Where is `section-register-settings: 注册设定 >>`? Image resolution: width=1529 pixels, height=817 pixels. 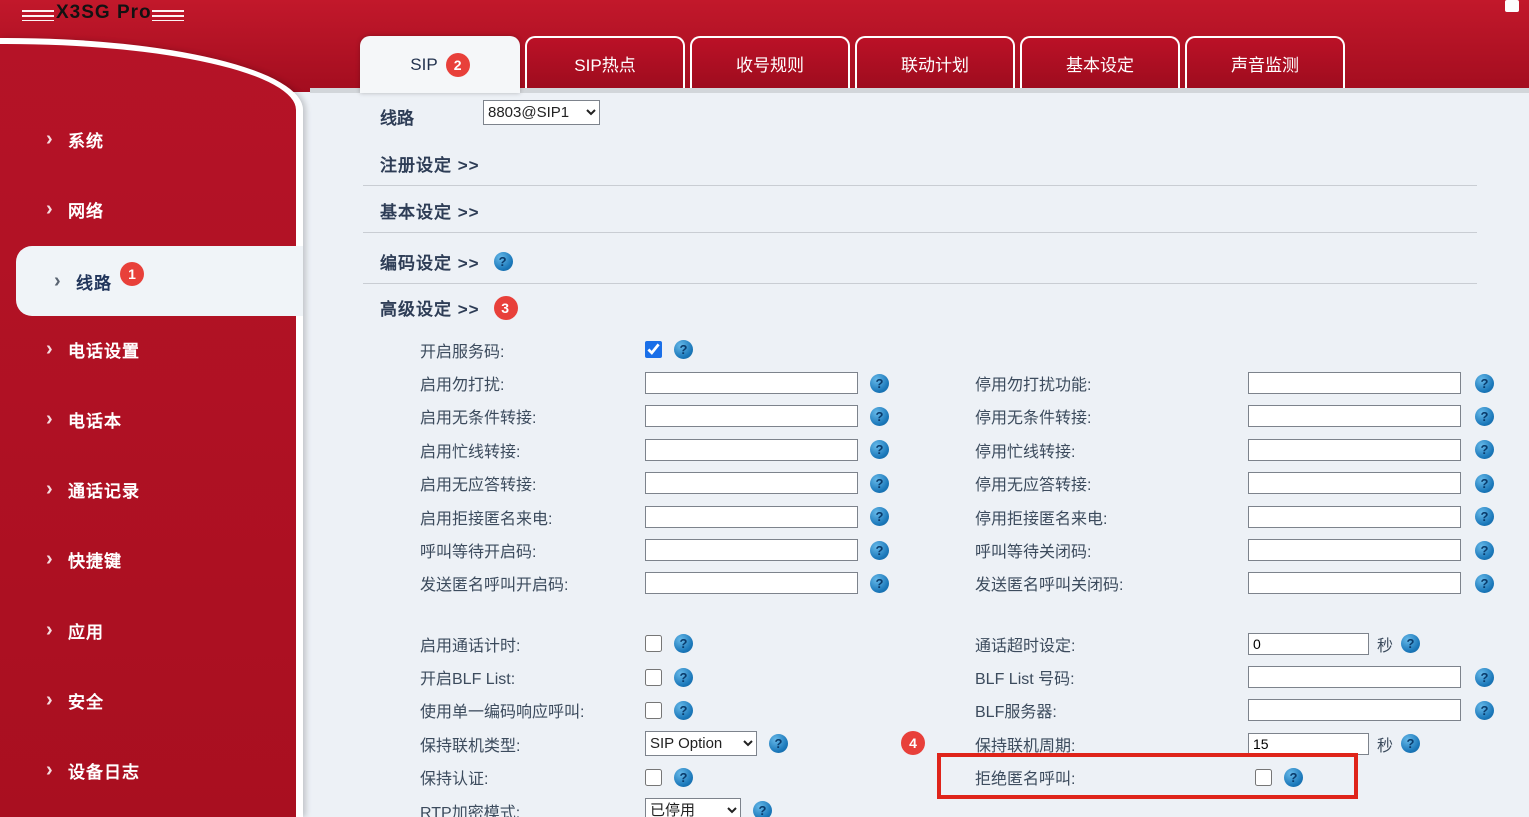
section-register-settings: 注册设定 >> is located at coordinates (430, 163).